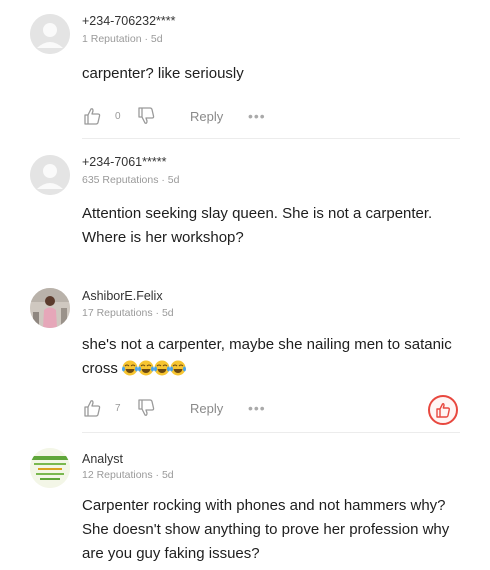  Describe the element at coordinates (118, 408) in the screenshot. I see `like-count: 7` at that location.